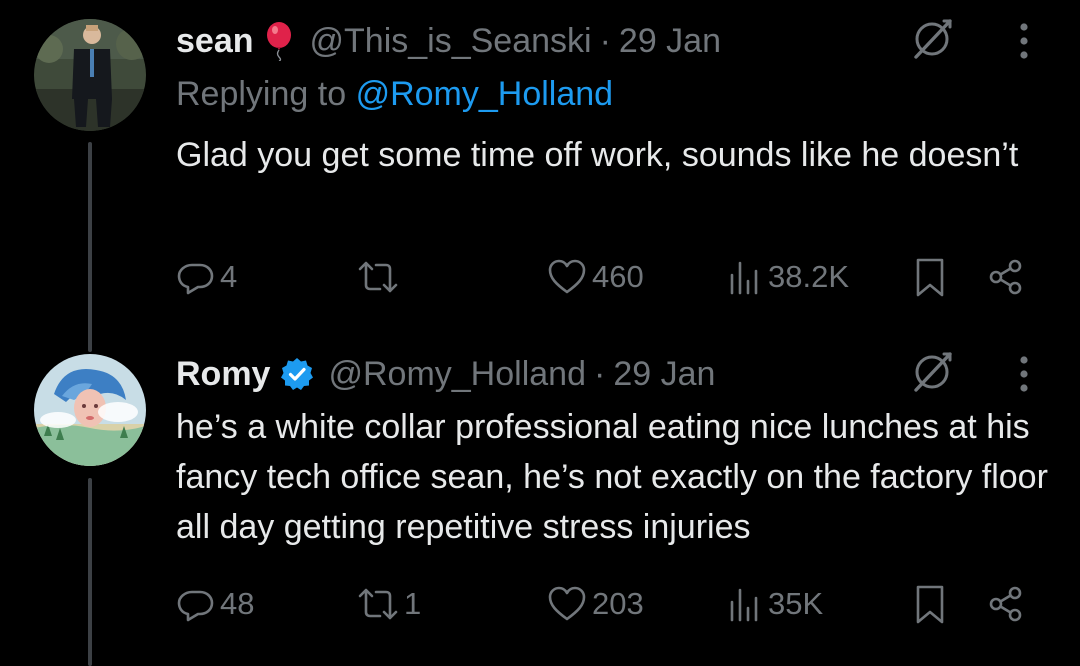 The image size is (1080, 666). I want to click on like-button: 460, so click(595, 277).